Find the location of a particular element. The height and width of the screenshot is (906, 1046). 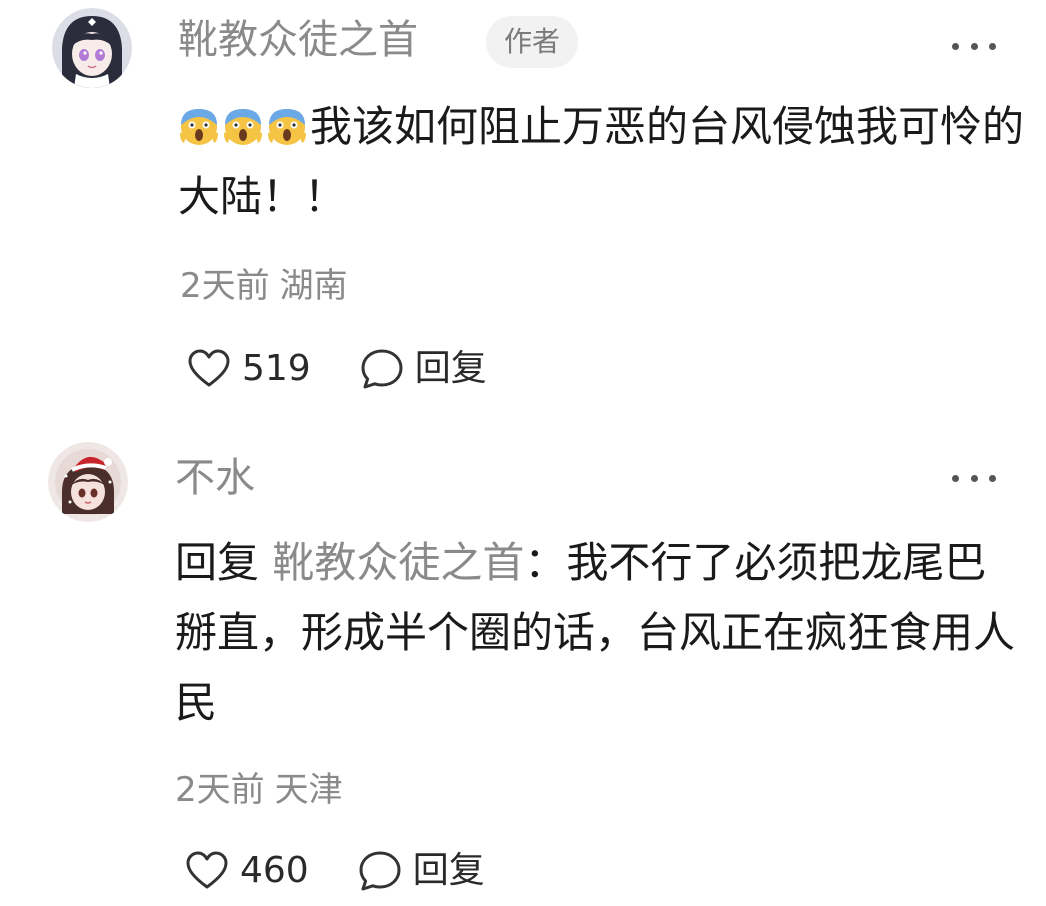

anime-santa-hat-avatar-icon is located at coordinates (88, 482).